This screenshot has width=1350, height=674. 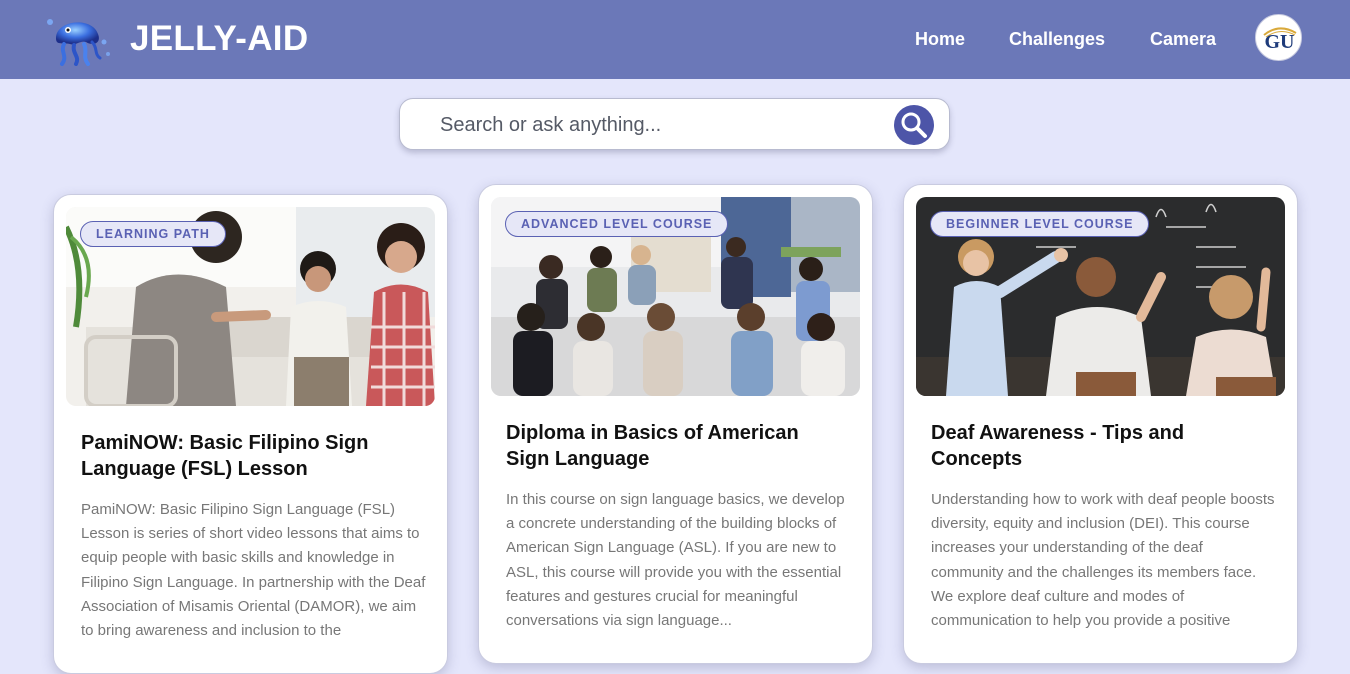 I want to click on search-icon, so click(x=914, y=125).